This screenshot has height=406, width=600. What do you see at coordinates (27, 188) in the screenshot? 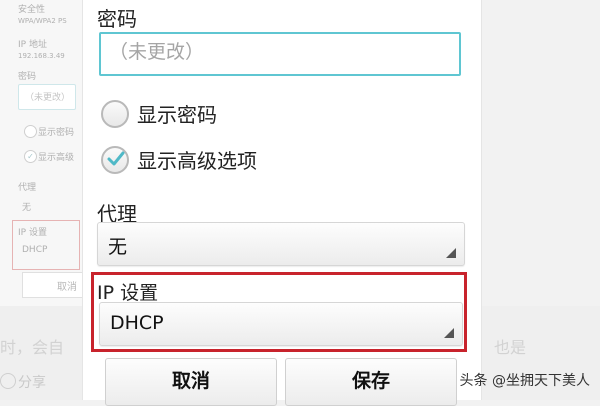
I see `bg-proxy-label: 代理` at bounding box center [27, 188].